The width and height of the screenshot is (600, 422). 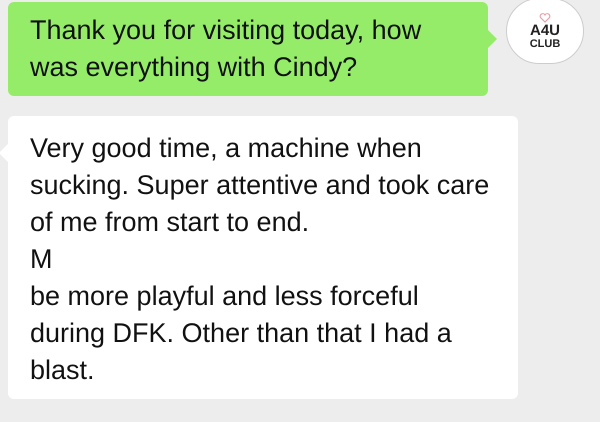 I want to click on heart-icon, so click(x=545, y=17).